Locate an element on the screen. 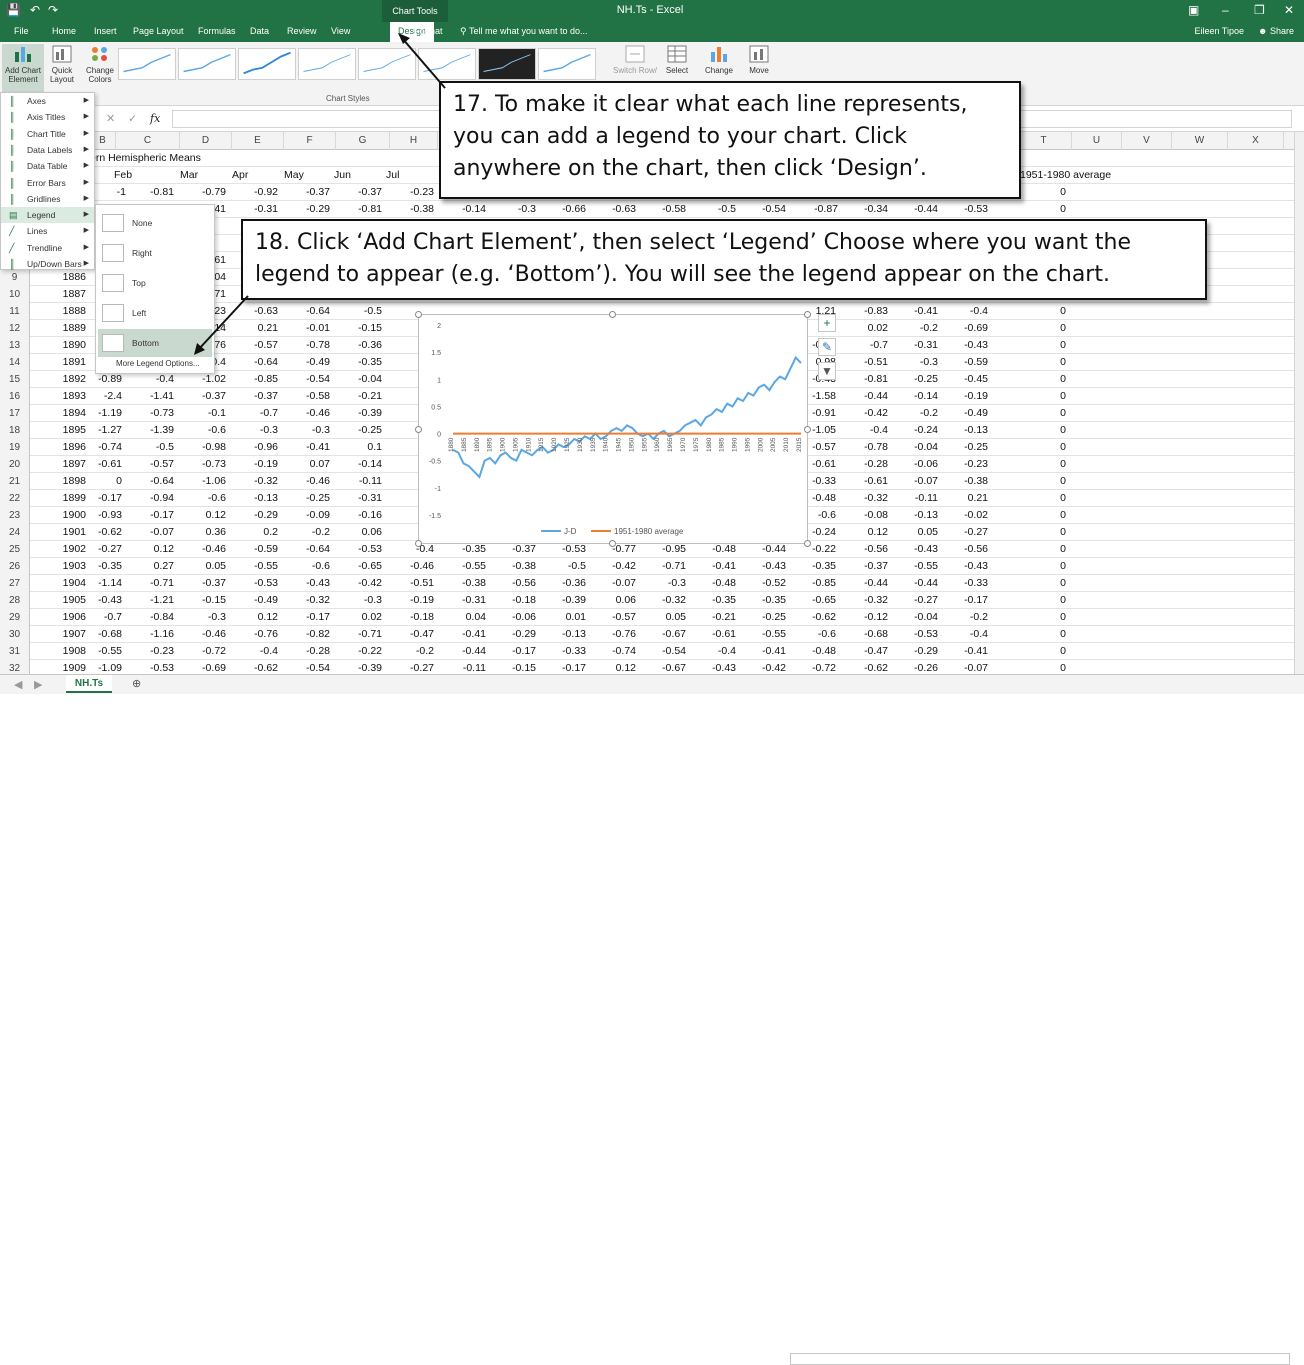 The width and height of the screenshot is (1304, 1365). column-header-u: U is located at coordinates (1097, 141).